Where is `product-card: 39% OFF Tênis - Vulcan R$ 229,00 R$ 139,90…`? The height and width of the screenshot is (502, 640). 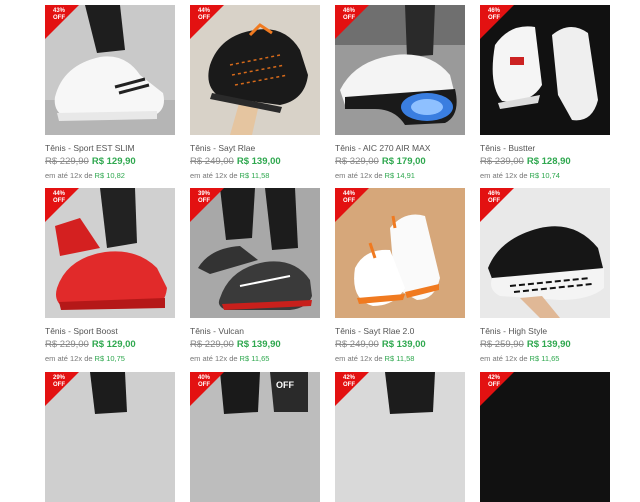
product-card: 39% OFF Tênis - Vulcan R$ 229,00 R$ 139,90… is located at coordinates (255, 275).